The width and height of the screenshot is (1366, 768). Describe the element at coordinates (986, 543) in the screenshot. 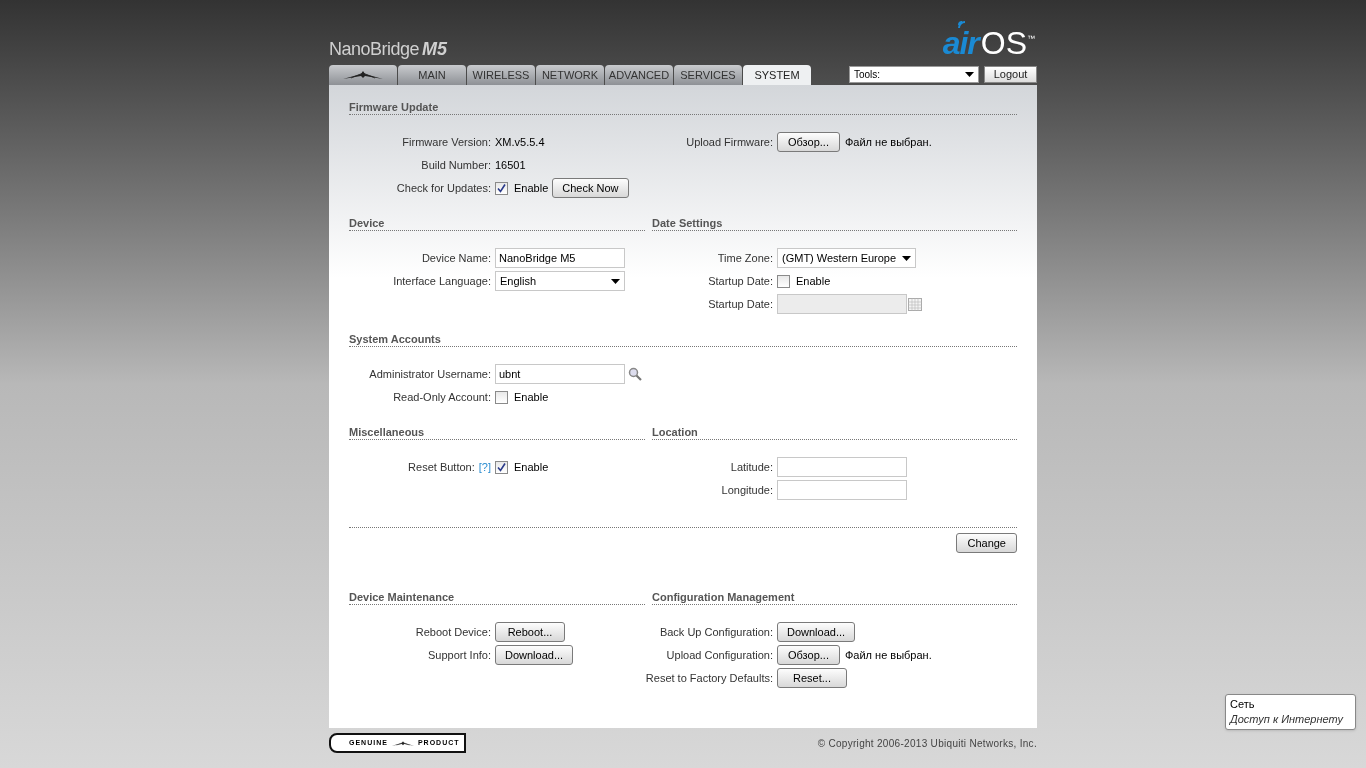

I see `change-button: Change` at that location.